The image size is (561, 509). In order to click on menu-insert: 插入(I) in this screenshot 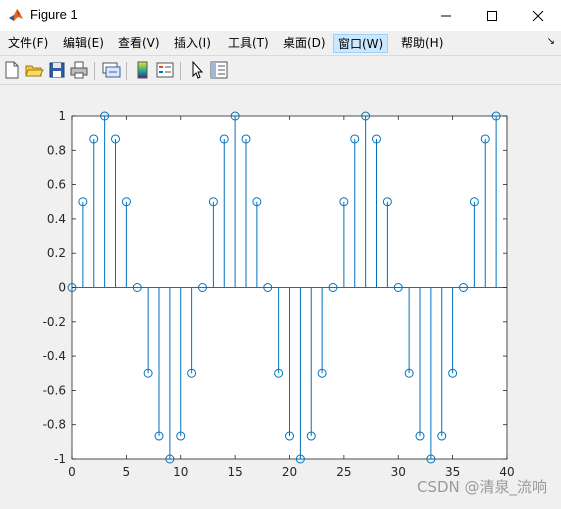, I will do `click(192, 43)`.